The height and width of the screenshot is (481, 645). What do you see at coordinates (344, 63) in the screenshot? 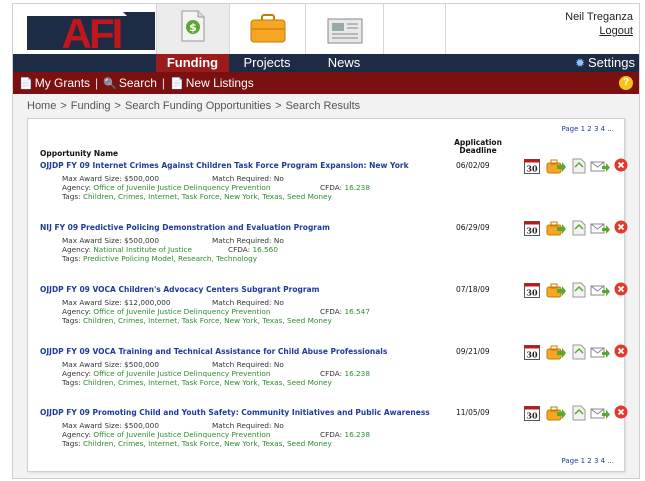
I see `tab-news: News` at bounding box center [344, 63].